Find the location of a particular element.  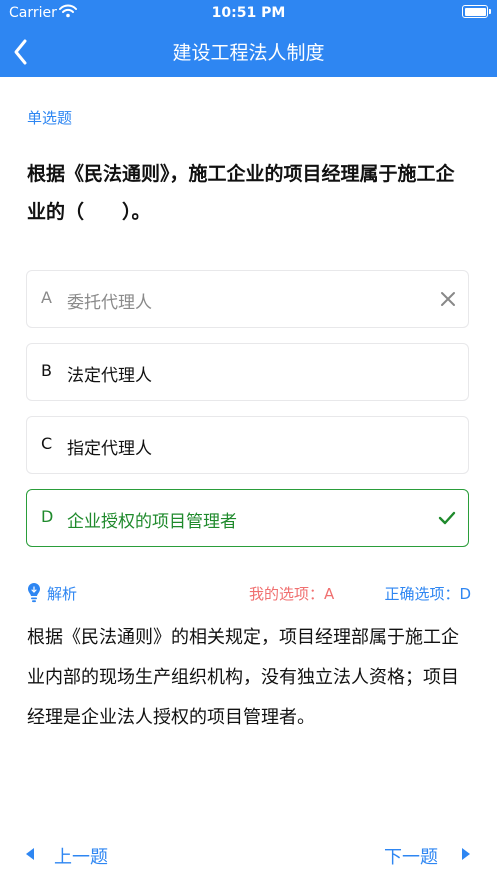

my-answer: 我的选项：A is located at coordinates (292, 594).